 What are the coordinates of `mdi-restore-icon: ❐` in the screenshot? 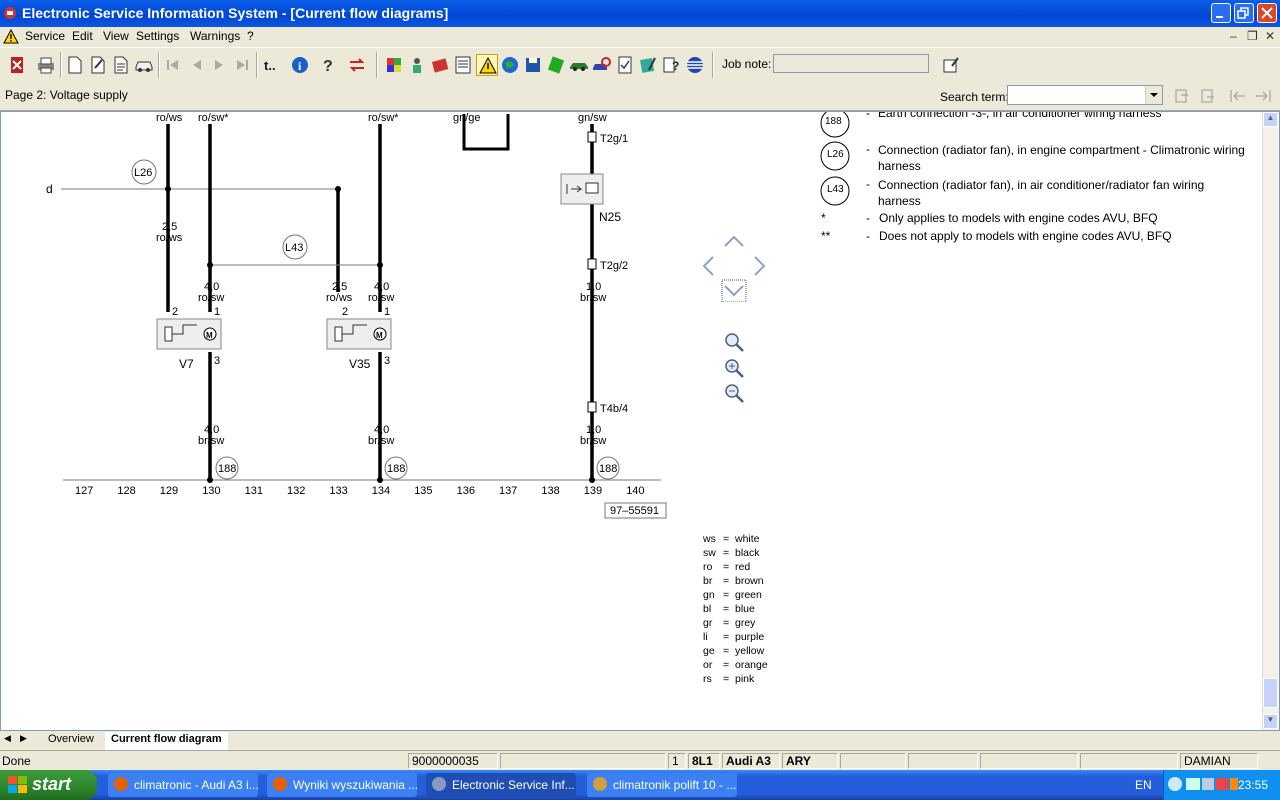 It's located at (1252, 36).